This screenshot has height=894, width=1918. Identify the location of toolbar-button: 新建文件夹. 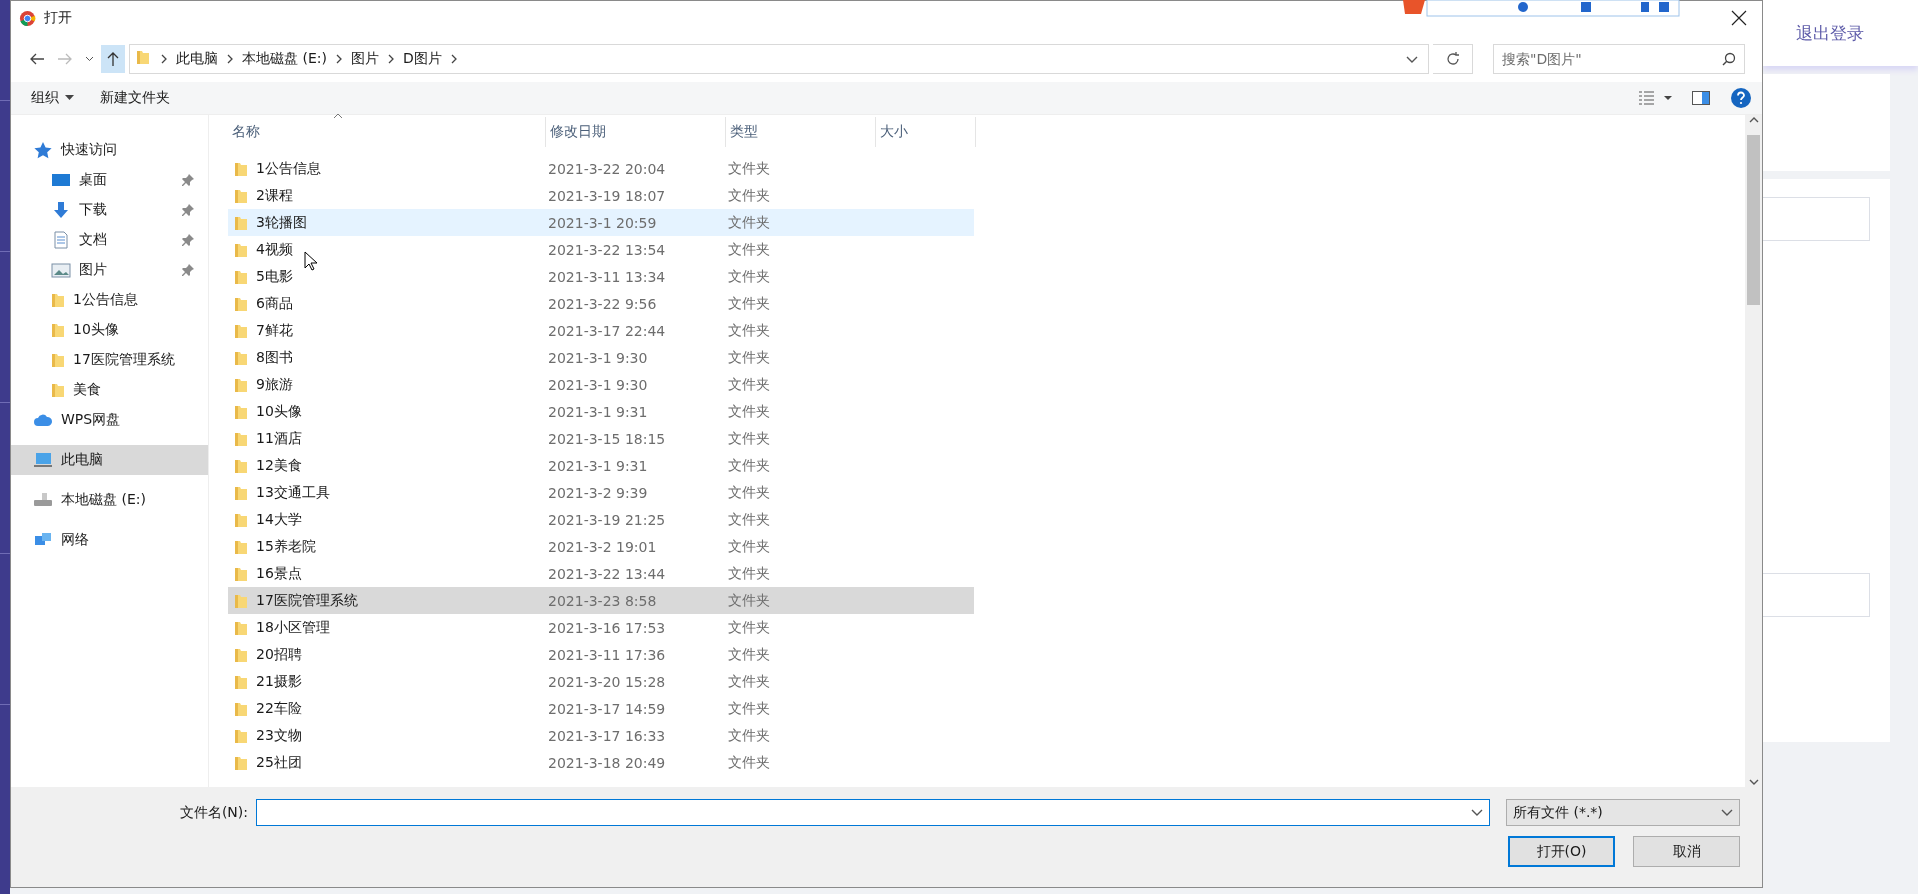
(135, 98).